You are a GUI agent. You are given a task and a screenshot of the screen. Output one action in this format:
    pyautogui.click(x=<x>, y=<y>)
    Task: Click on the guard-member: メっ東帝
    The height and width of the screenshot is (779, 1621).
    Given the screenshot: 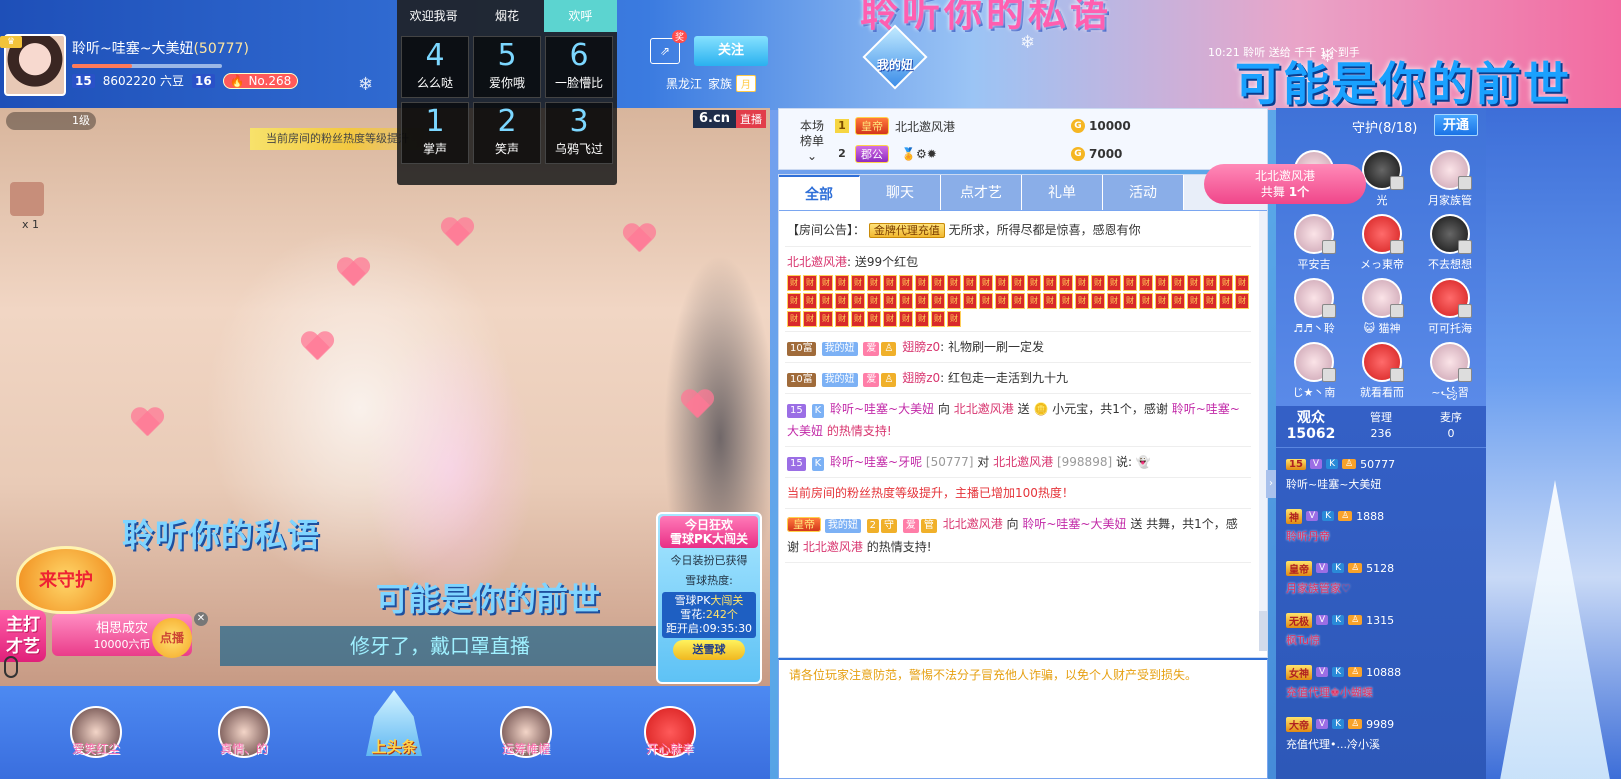 What is the action you would take?
    pyautogui.click(x=1382, y=245)
    